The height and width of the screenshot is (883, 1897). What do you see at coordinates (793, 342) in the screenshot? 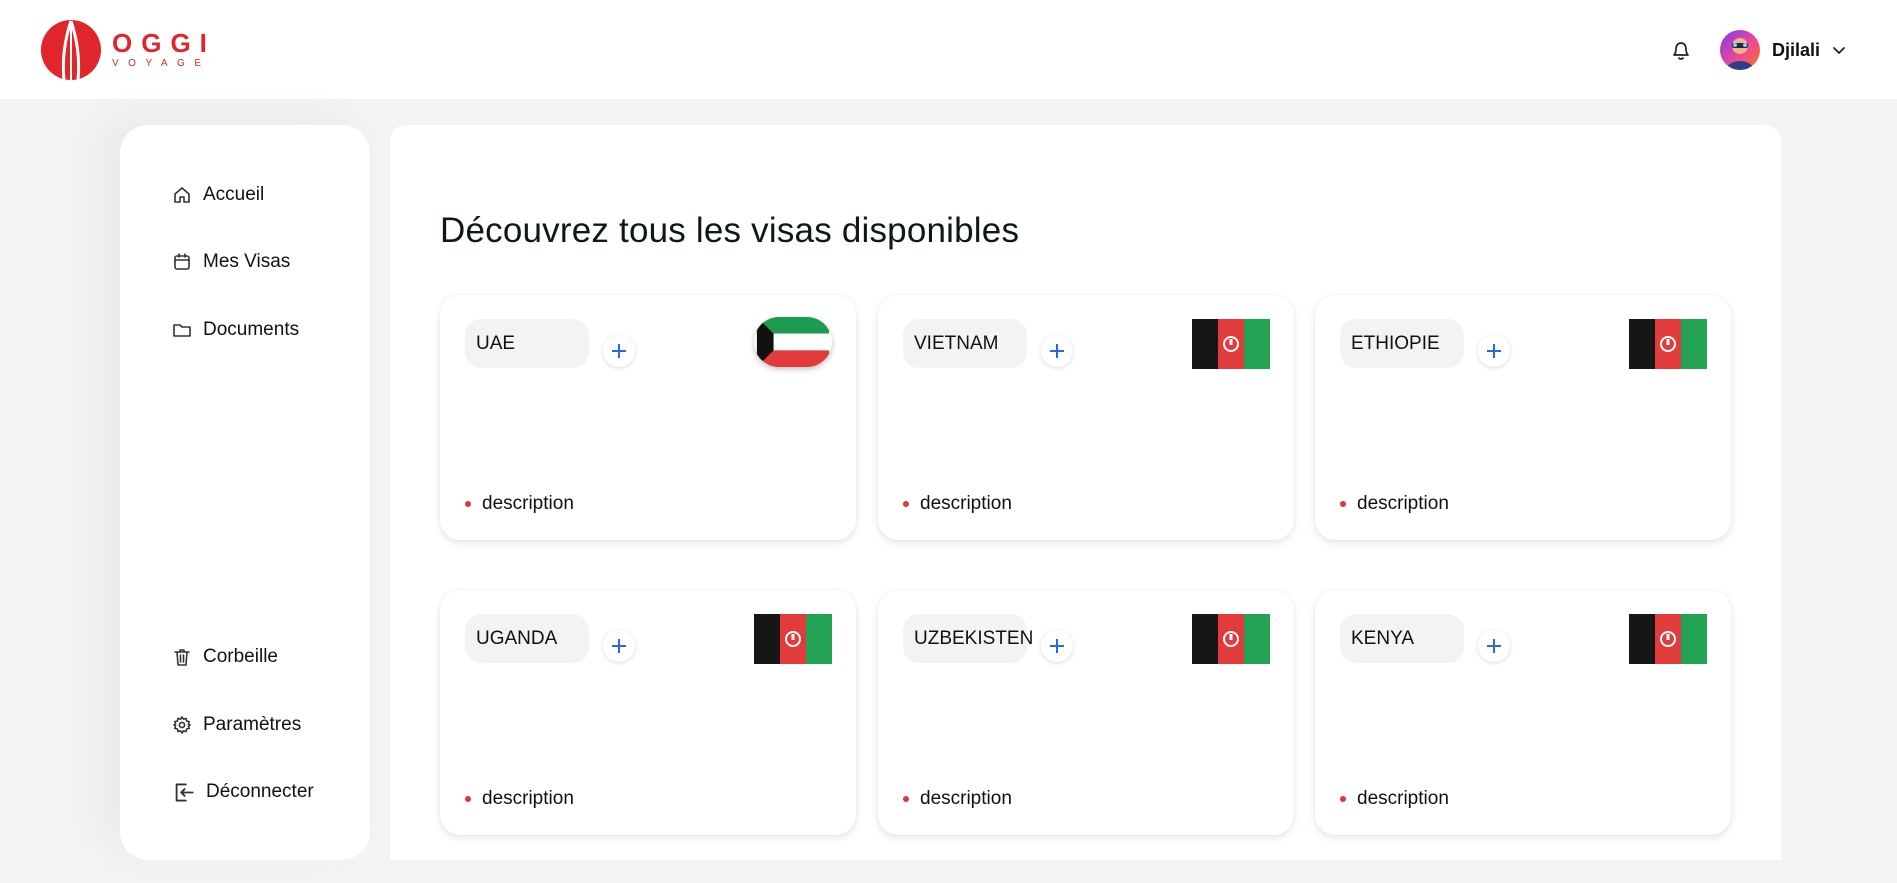
I see `kuwait-flag-icon` at bounding box center [793, 342].